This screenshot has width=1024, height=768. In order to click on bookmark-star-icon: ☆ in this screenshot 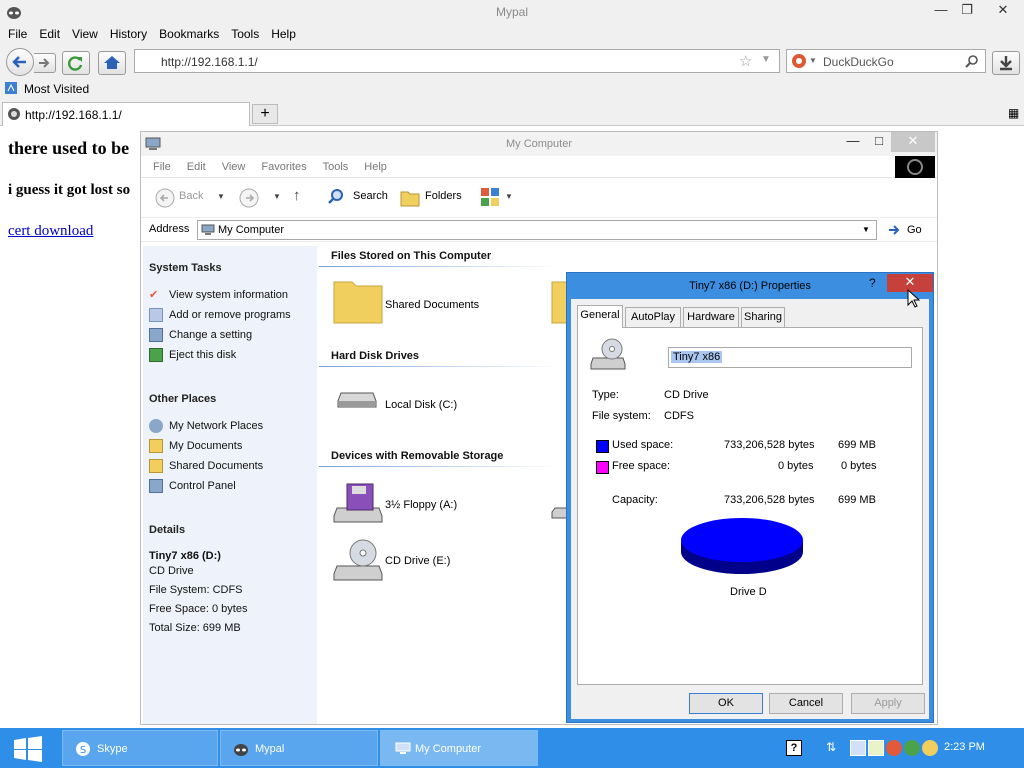, I will do `click(745, 61)`.